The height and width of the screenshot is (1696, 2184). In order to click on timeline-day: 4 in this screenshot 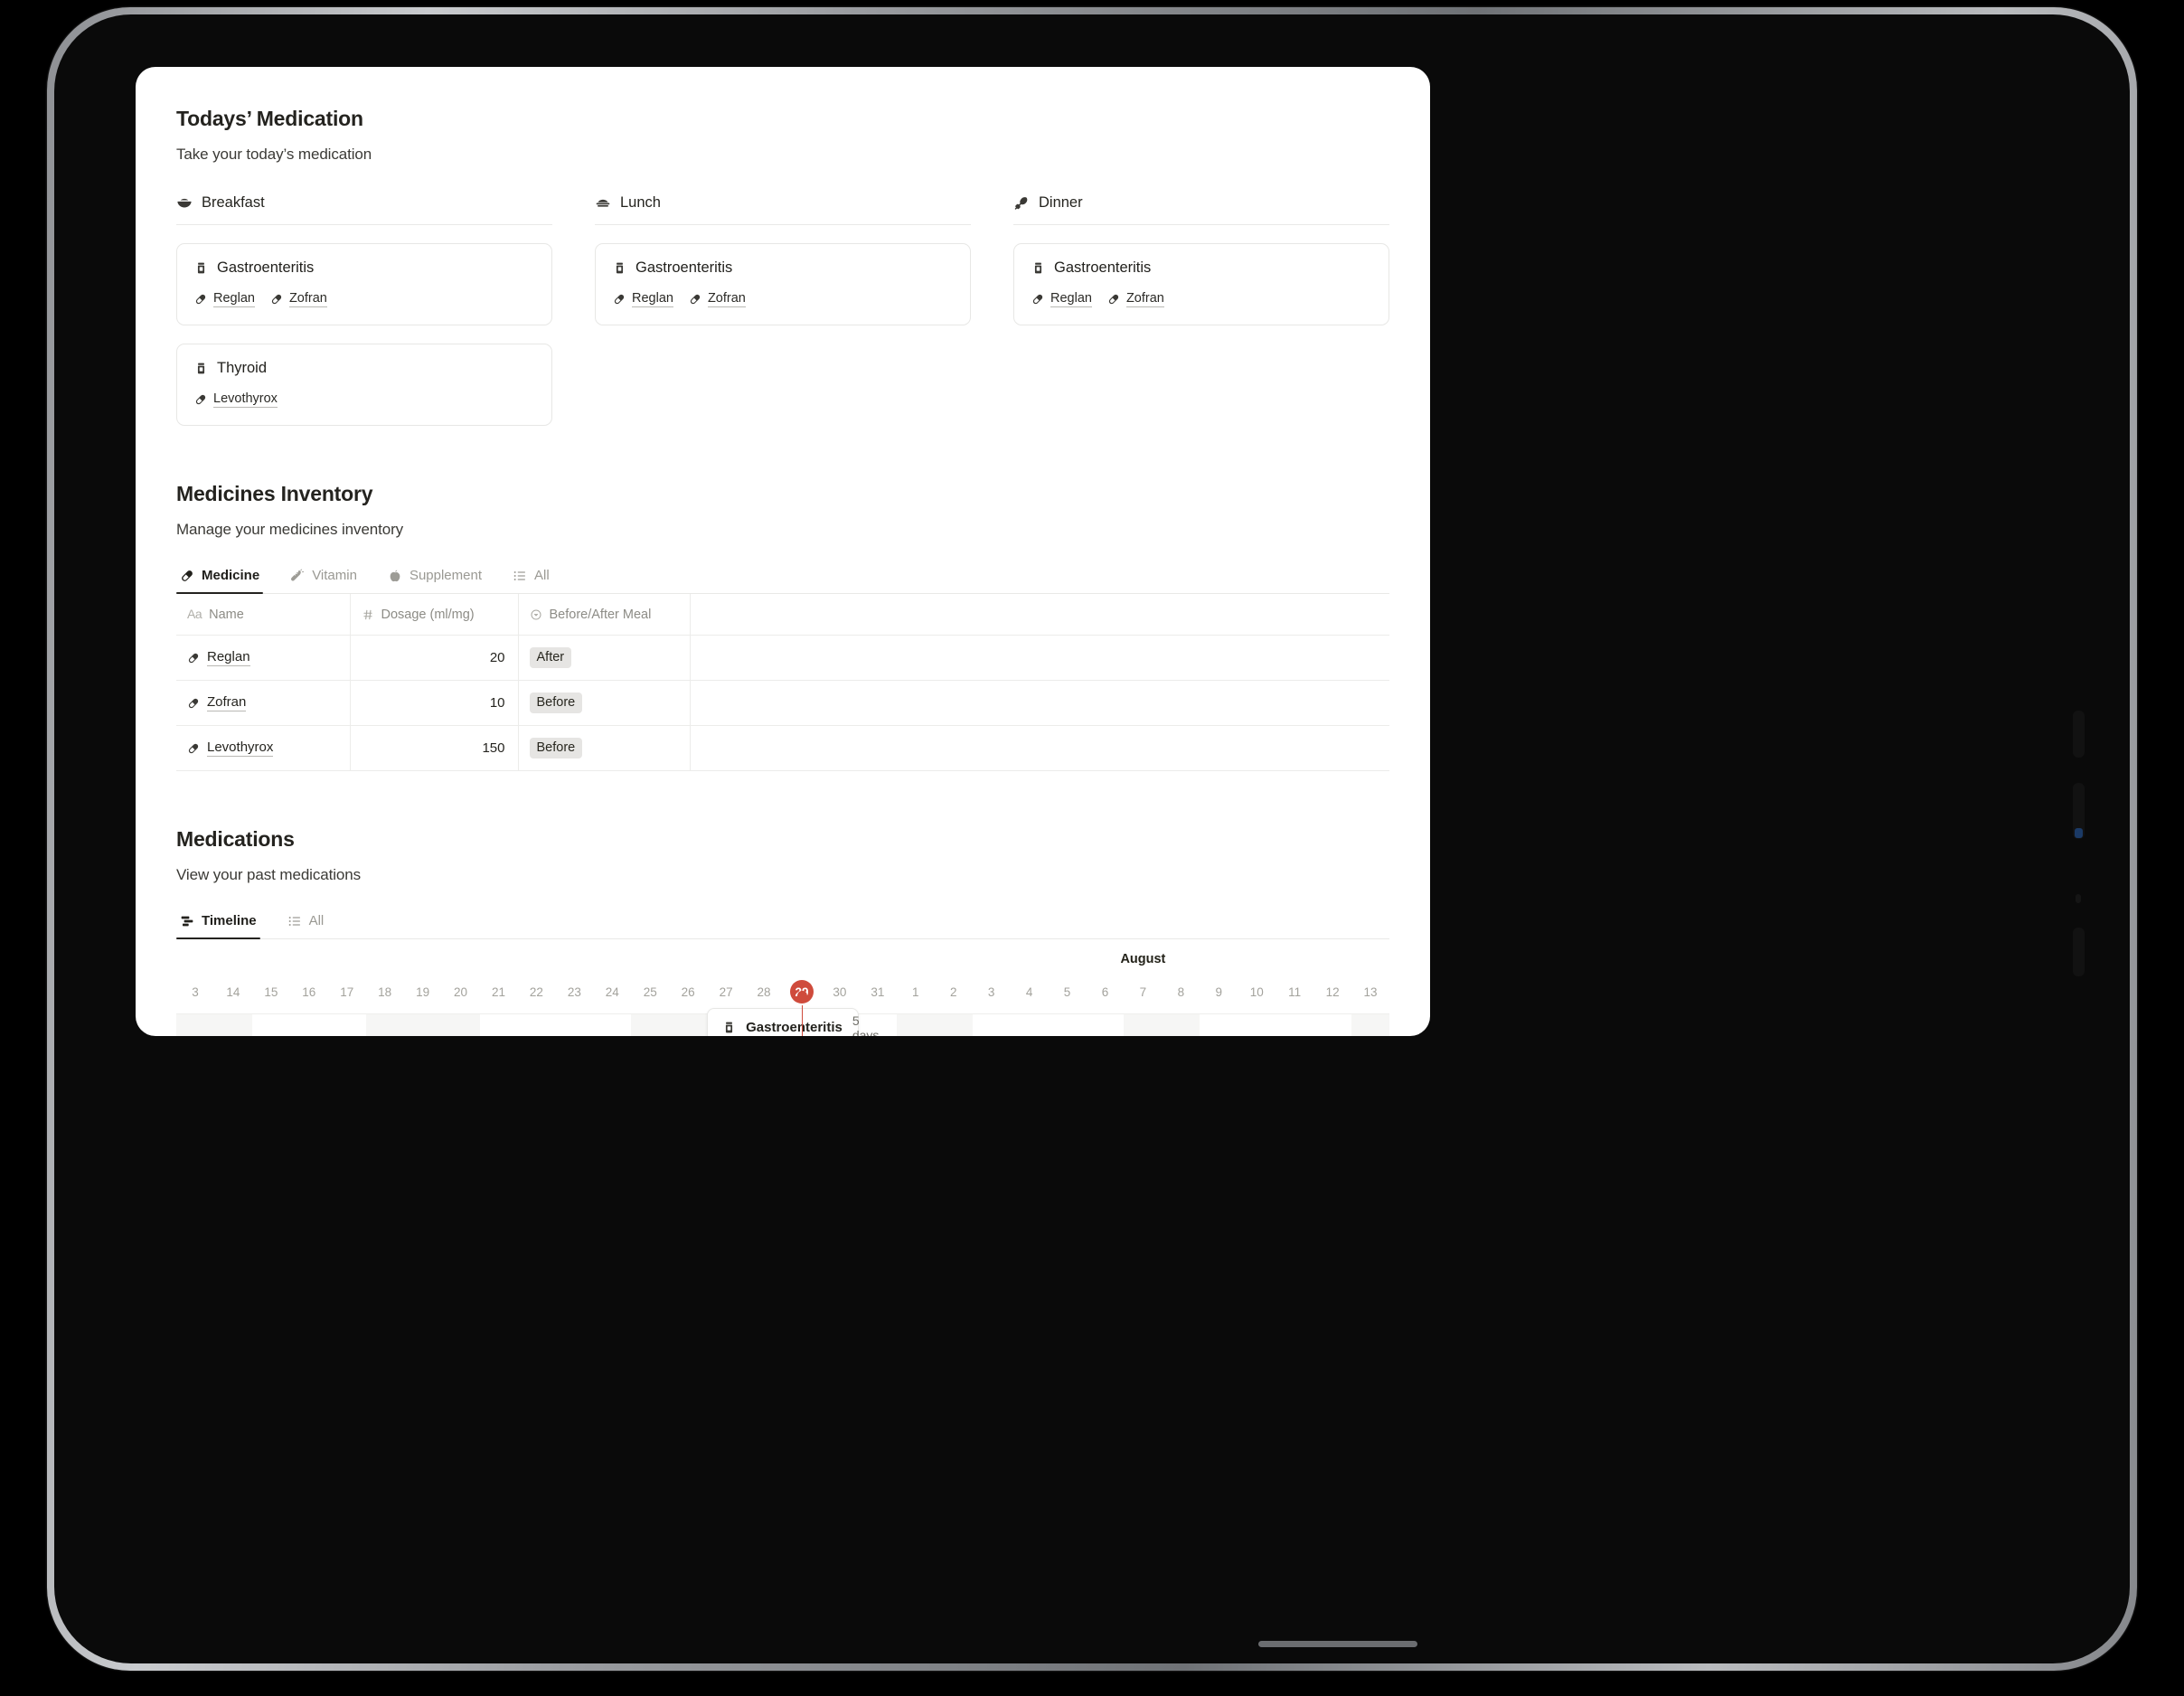, I will do `click(1030, 992)`.